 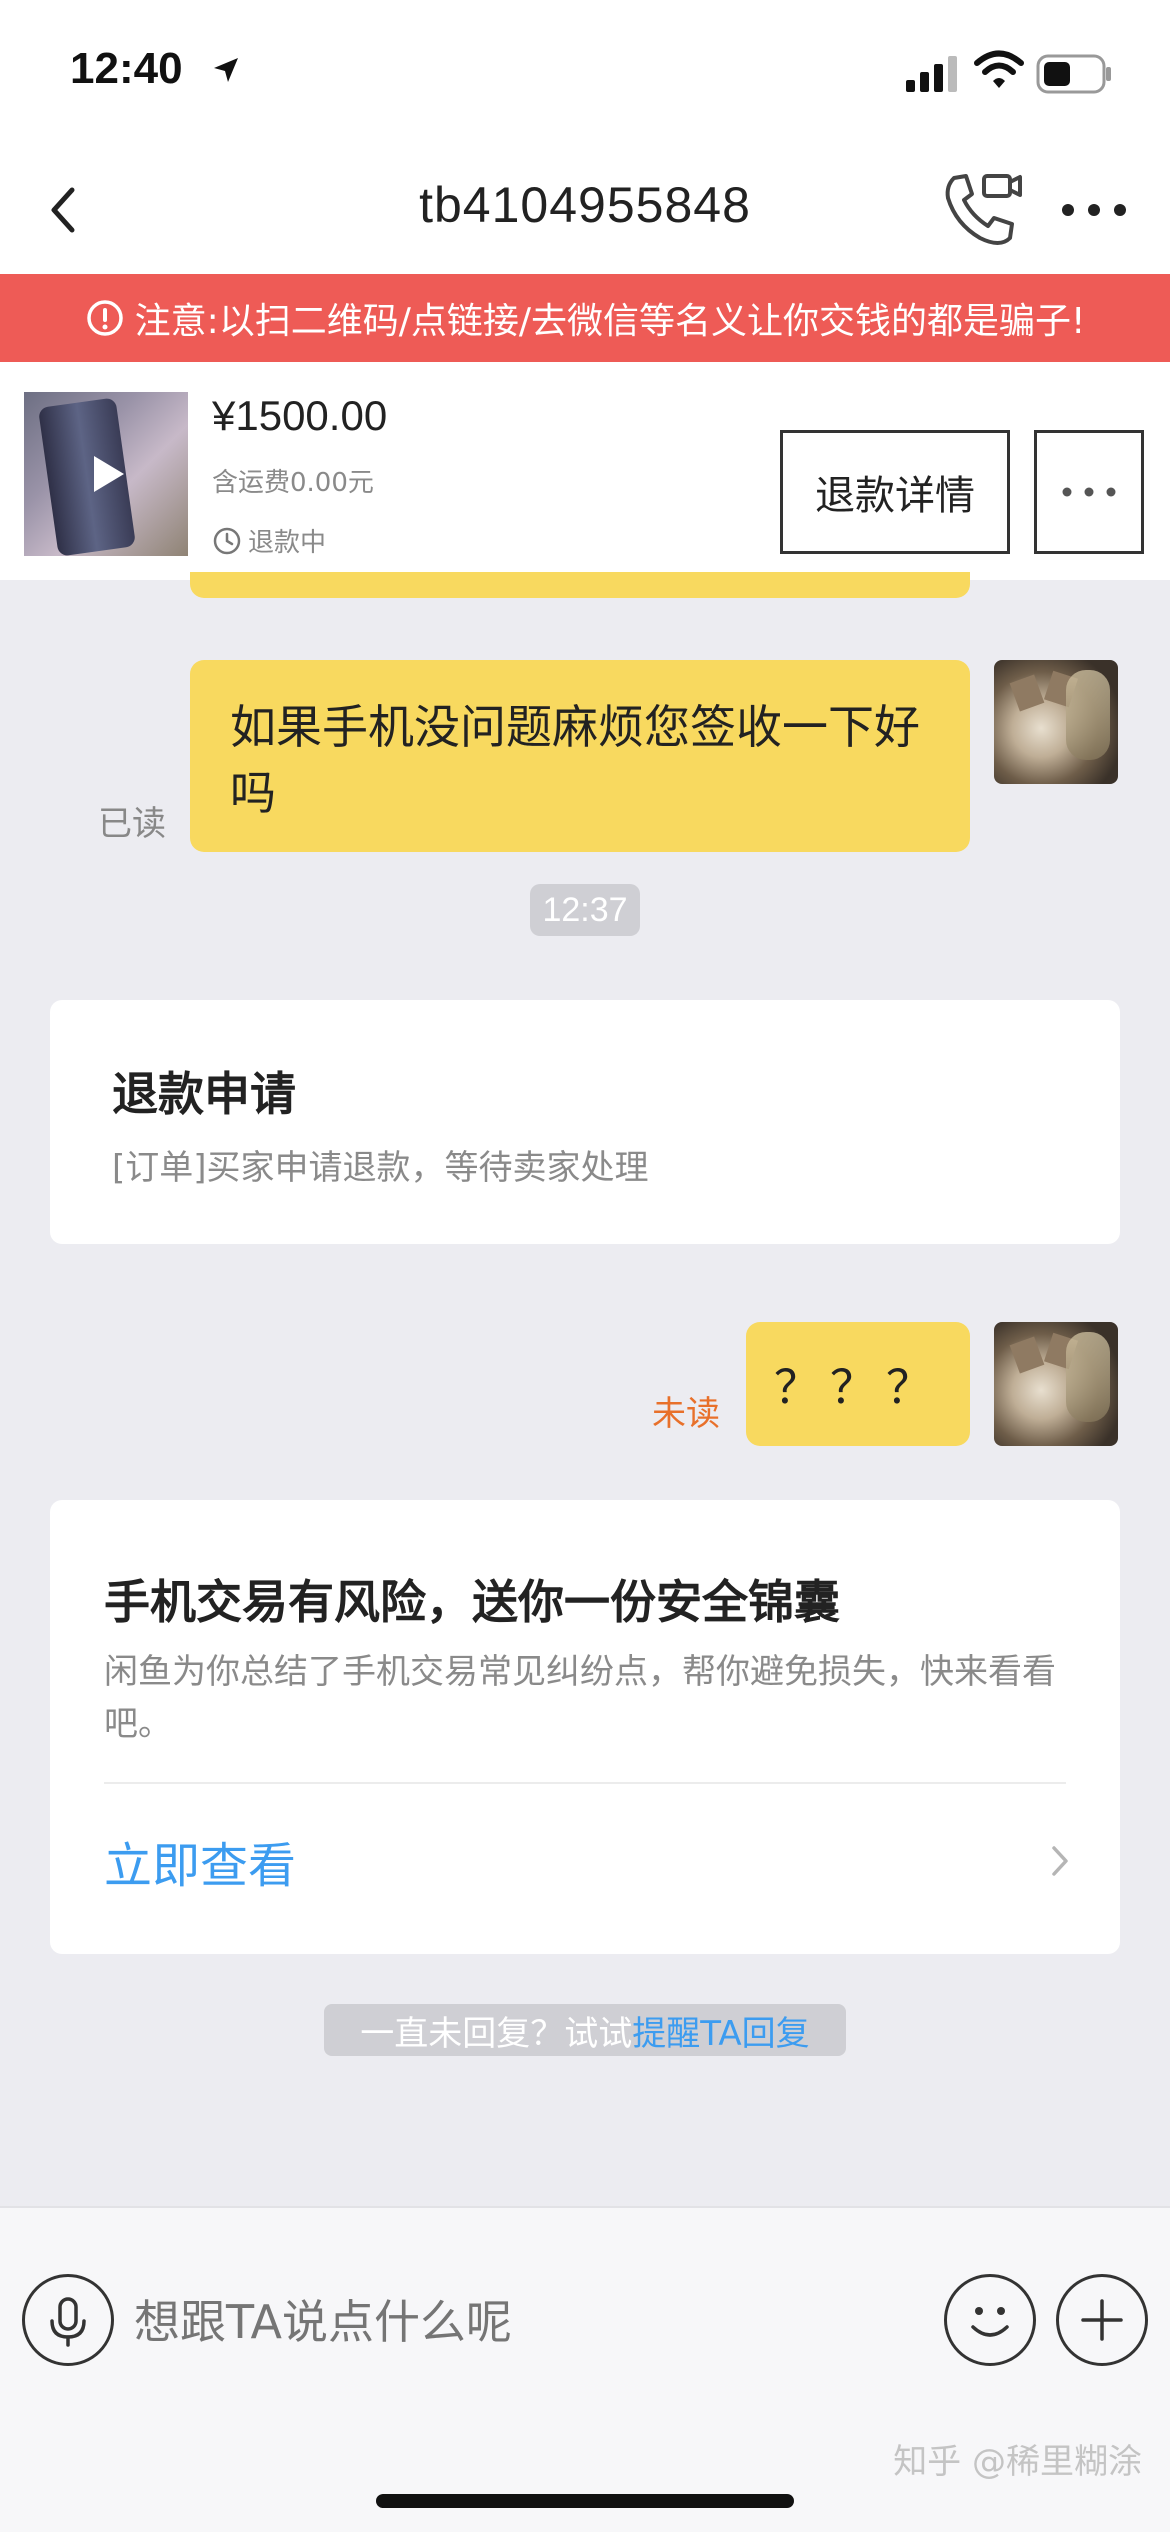 I want to click on message-timestamp: 12:37, so click(x=585, y=910).